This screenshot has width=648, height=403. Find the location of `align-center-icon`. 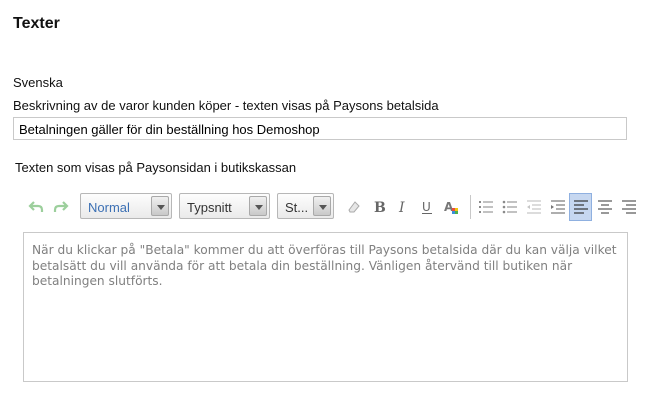

align-center-icon is located at coordinates (605, 207).